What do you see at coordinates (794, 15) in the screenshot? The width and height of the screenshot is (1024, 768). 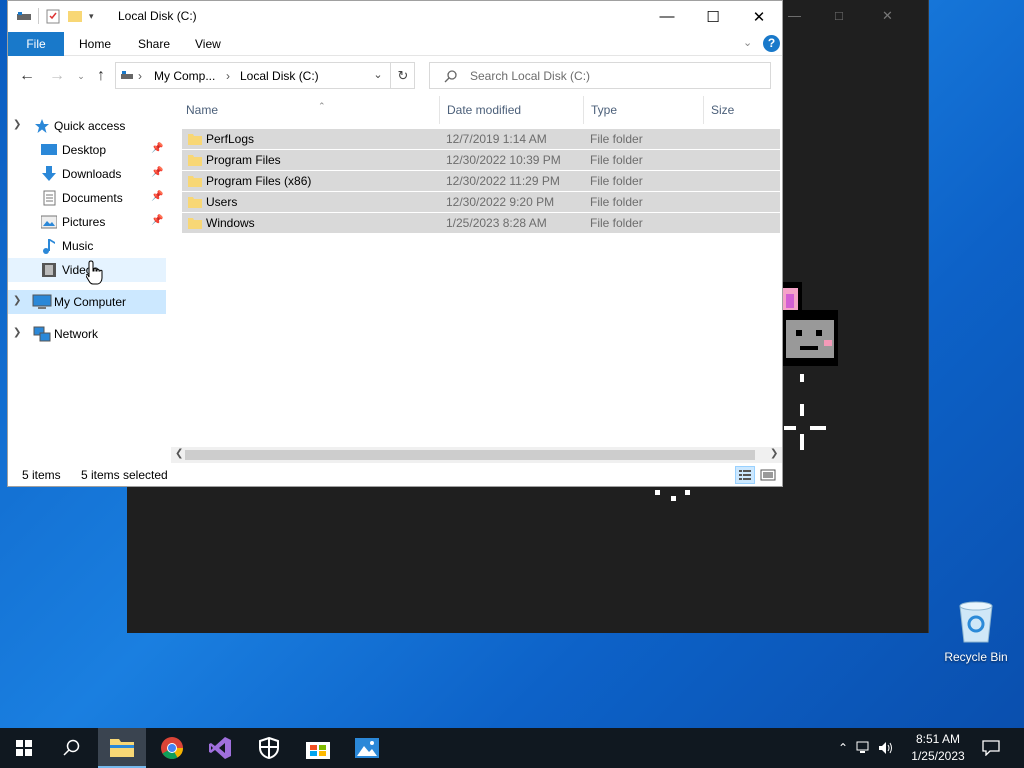 I see `minimize-icon: —` at bounding box center [794, 15].